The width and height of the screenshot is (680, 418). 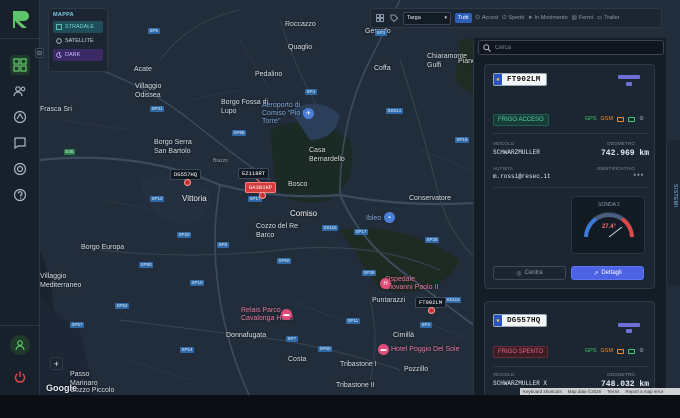 What do you see at coordinates (20, 325) in the screenshot?
I see `rail-divider-bottom` at bounding box center [20, 325].